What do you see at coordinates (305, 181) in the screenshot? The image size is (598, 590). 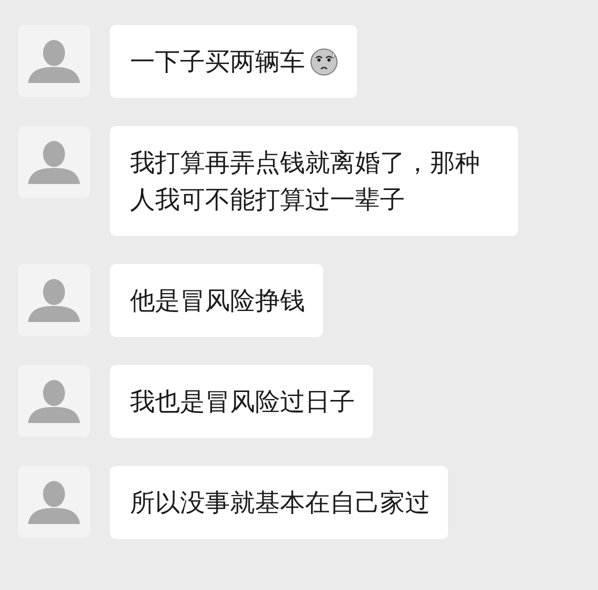 I see `message-text: 我打算再弄点钱就离婚了，那种人我可不能打算过一辈子` at bounding box center [305, 181].